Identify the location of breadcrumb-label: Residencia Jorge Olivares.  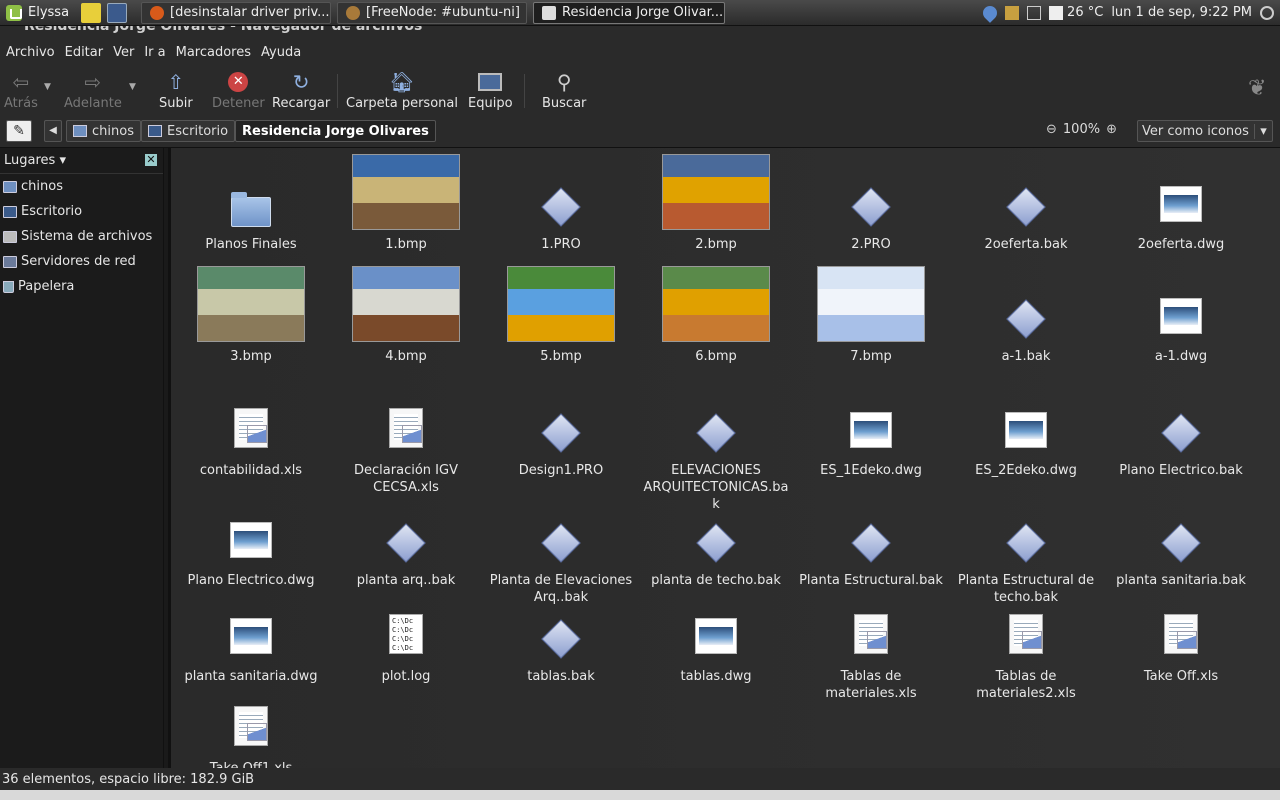
(335, 131).